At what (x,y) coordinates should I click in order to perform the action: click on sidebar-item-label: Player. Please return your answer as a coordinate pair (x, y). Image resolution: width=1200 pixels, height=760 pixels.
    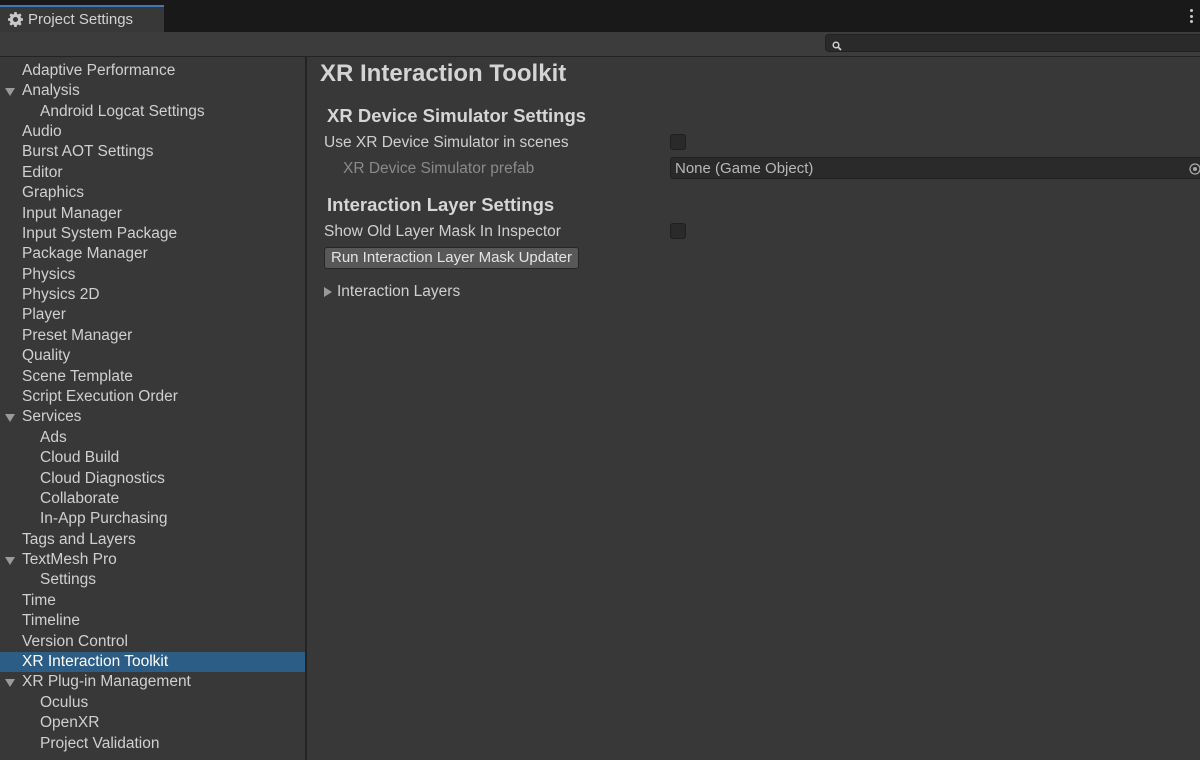
    Looking at the image, I should click on (44, 314).